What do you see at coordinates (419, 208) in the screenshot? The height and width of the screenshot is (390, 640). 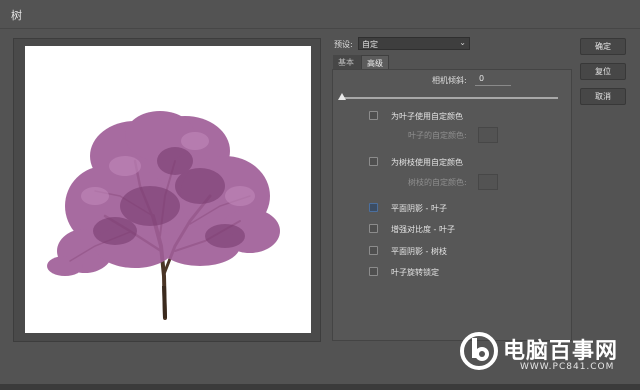 I see `flat-shading-leaves-label: 平面阴影 - 叶子` at bounding box center [419, 208].